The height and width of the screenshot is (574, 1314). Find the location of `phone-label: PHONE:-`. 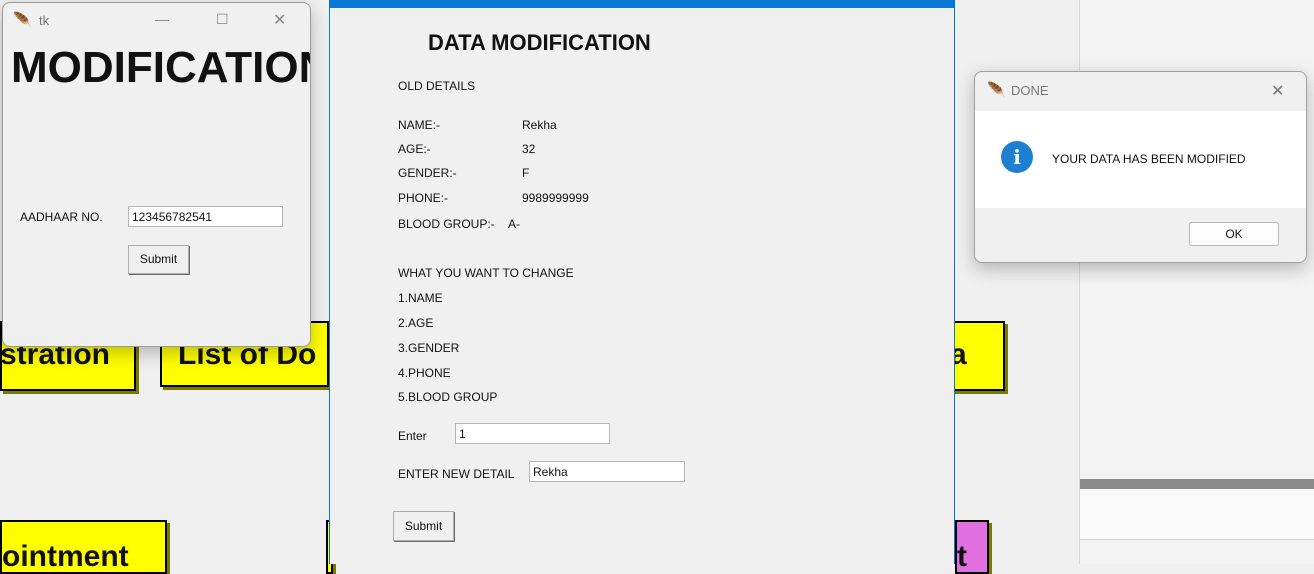

phone-label: PHONE:- is located at coordinates (423, 198).